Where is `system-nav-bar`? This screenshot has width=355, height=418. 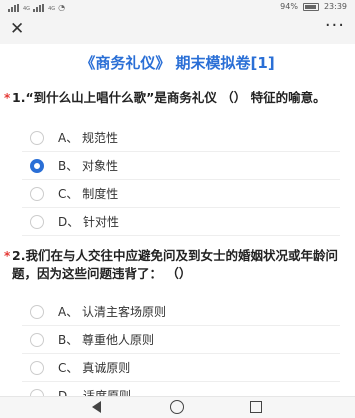 system-nav-bar is located at coordinates (177, 407).